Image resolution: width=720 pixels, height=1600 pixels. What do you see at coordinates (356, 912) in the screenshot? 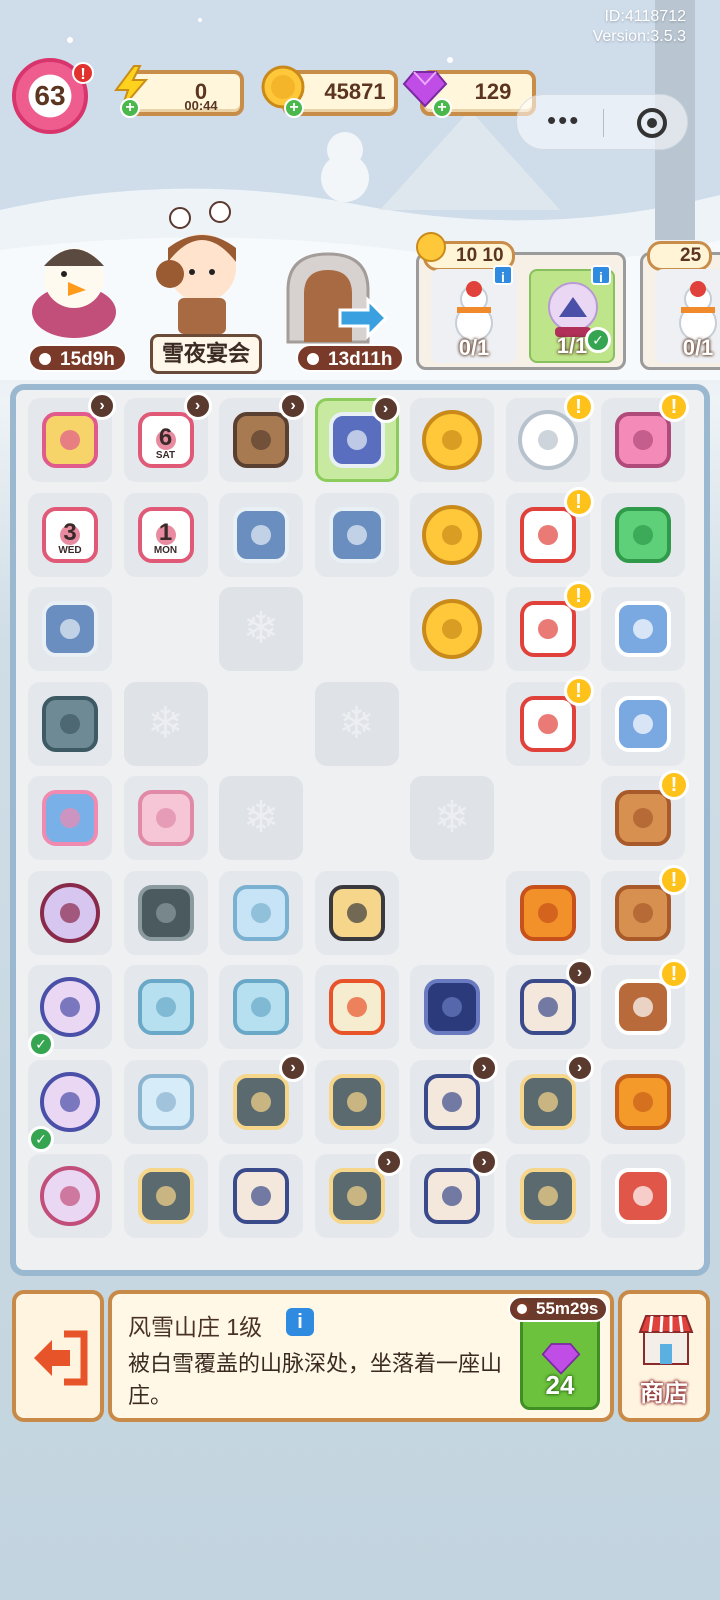
I see `board-item-candelabra` at bounding box center [356, 912].